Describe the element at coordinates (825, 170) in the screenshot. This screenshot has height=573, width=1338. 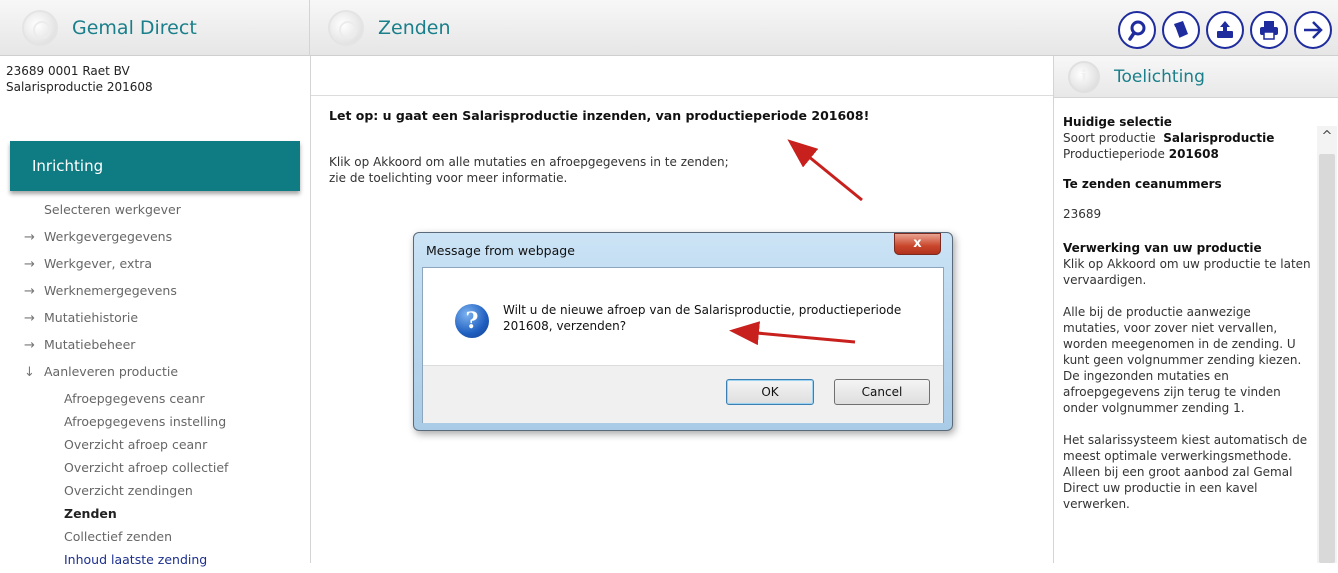
I see `annotation-arrow` at that location.